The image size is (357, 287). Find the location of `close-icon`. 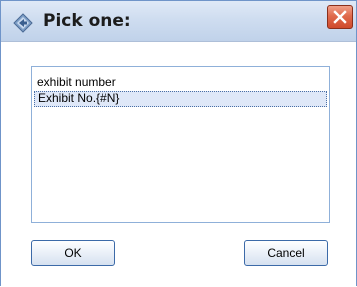

close-icon is located at coordinates (340, 17).